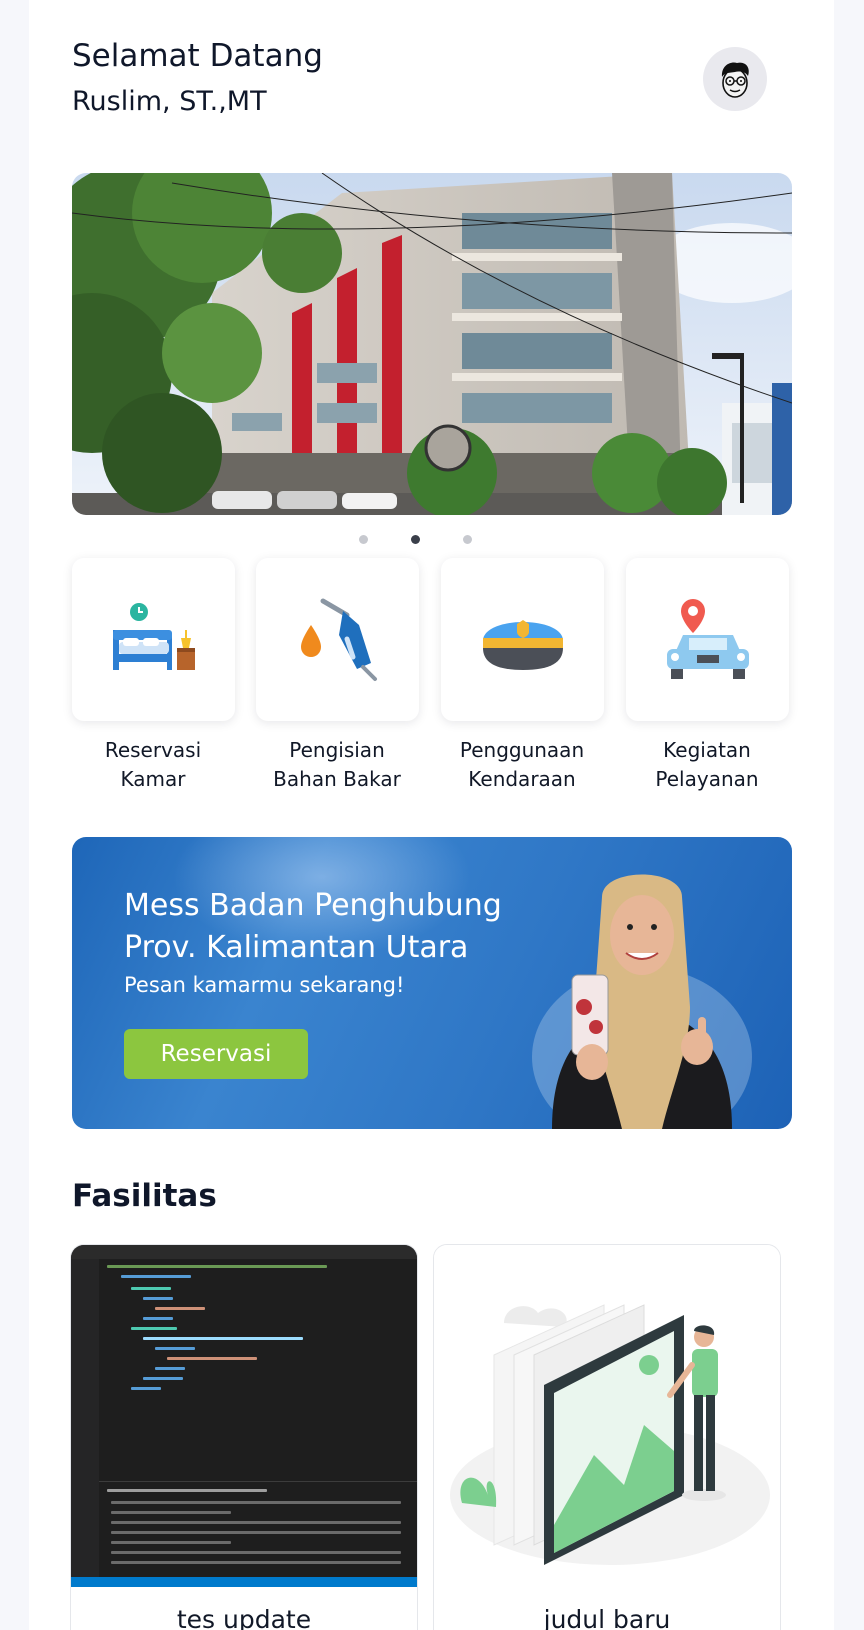 The width and height of the screenshot is (864, 1630). I want to click on facility-card-tes-update: tes update, so click(244, 1437).